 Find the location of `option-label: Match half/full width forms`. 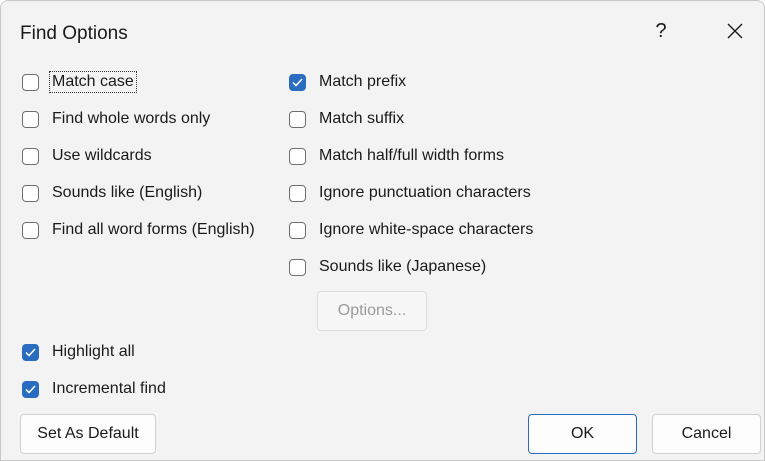

option-label: Match half/full width forms is located at coordinates (411, 155).